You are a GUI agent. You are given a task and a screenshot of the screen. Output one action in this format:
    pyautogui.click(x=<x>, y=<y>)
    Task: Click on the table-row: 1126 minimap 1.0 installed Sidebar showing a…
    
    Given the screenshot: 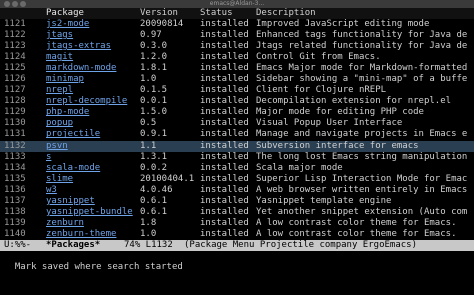 What is the action you would take?
    pyautogui.click(x=237, y=79)
    